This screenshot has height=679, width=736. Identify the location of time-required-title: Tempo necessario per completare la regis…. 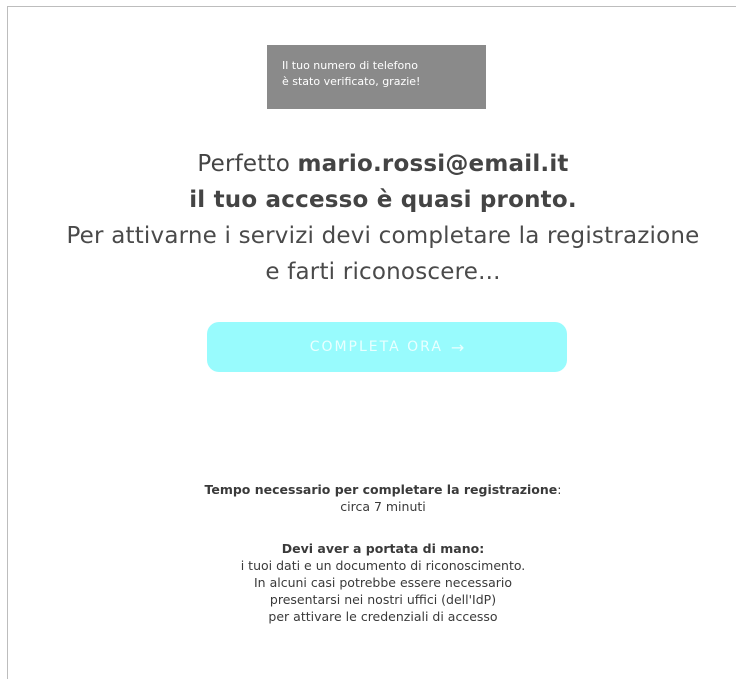
(381, 489).